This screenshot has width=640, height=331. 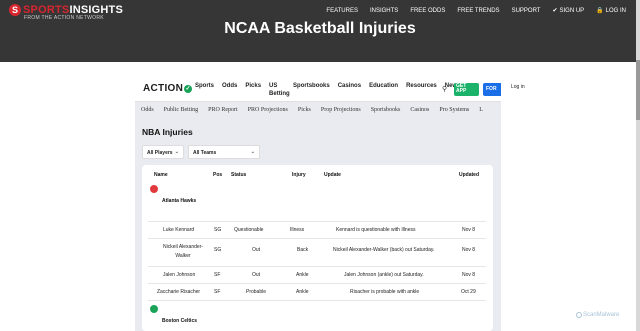 I want to click on for-button: FOR, so click(x=492, y=89).